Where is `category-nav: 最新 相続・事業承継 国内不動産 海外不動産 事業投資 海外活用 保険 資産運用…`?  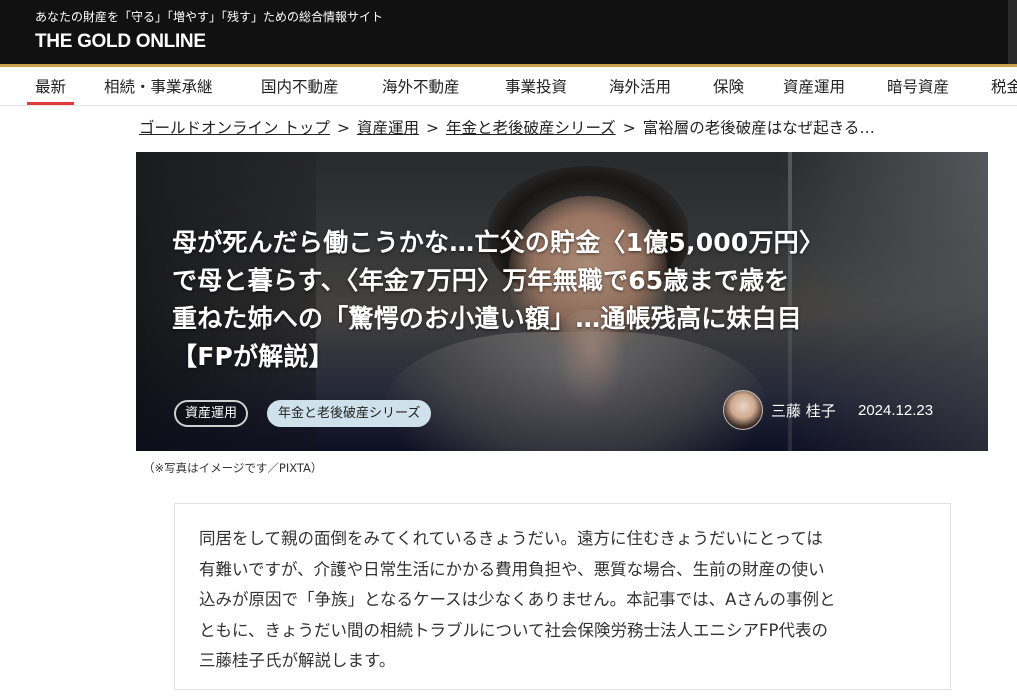
category-nav: 最新 相続・事業承継 国内不動産 海外不動産 事業投資 海外活用 保険 資産運用… is located at coordinates (508, 86).